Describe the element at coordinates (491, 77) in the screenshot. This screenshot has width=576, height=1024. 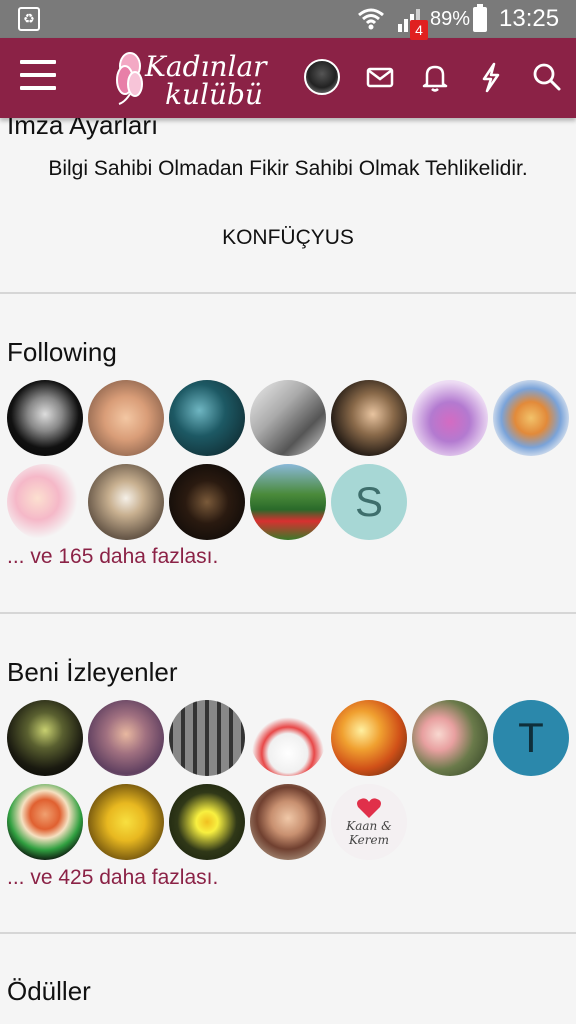
I see `lightning-icon` at that location.